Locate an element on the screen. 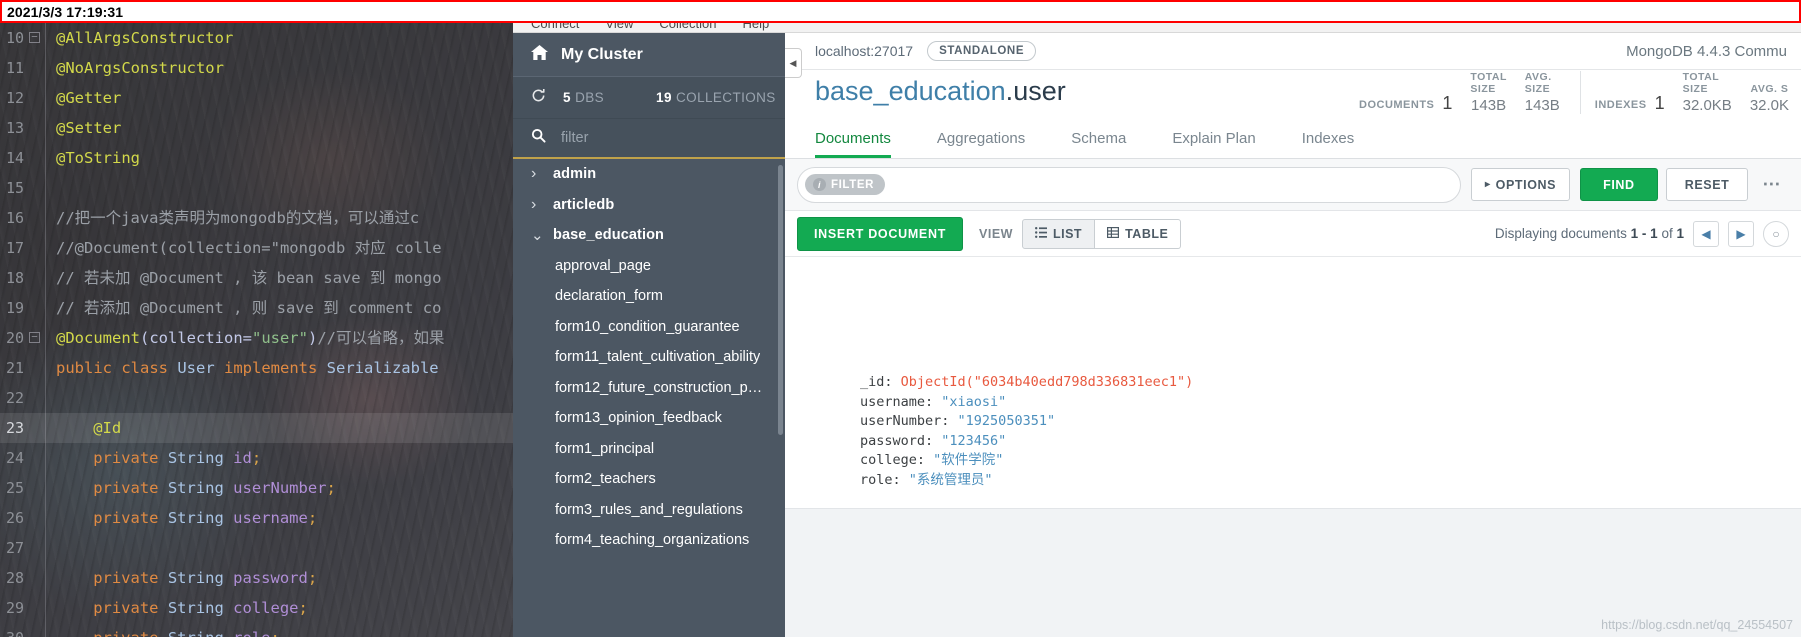 This screenshot has width=1801, height=637. code-line: 26 private String username; is located at coordinates (256, 518).